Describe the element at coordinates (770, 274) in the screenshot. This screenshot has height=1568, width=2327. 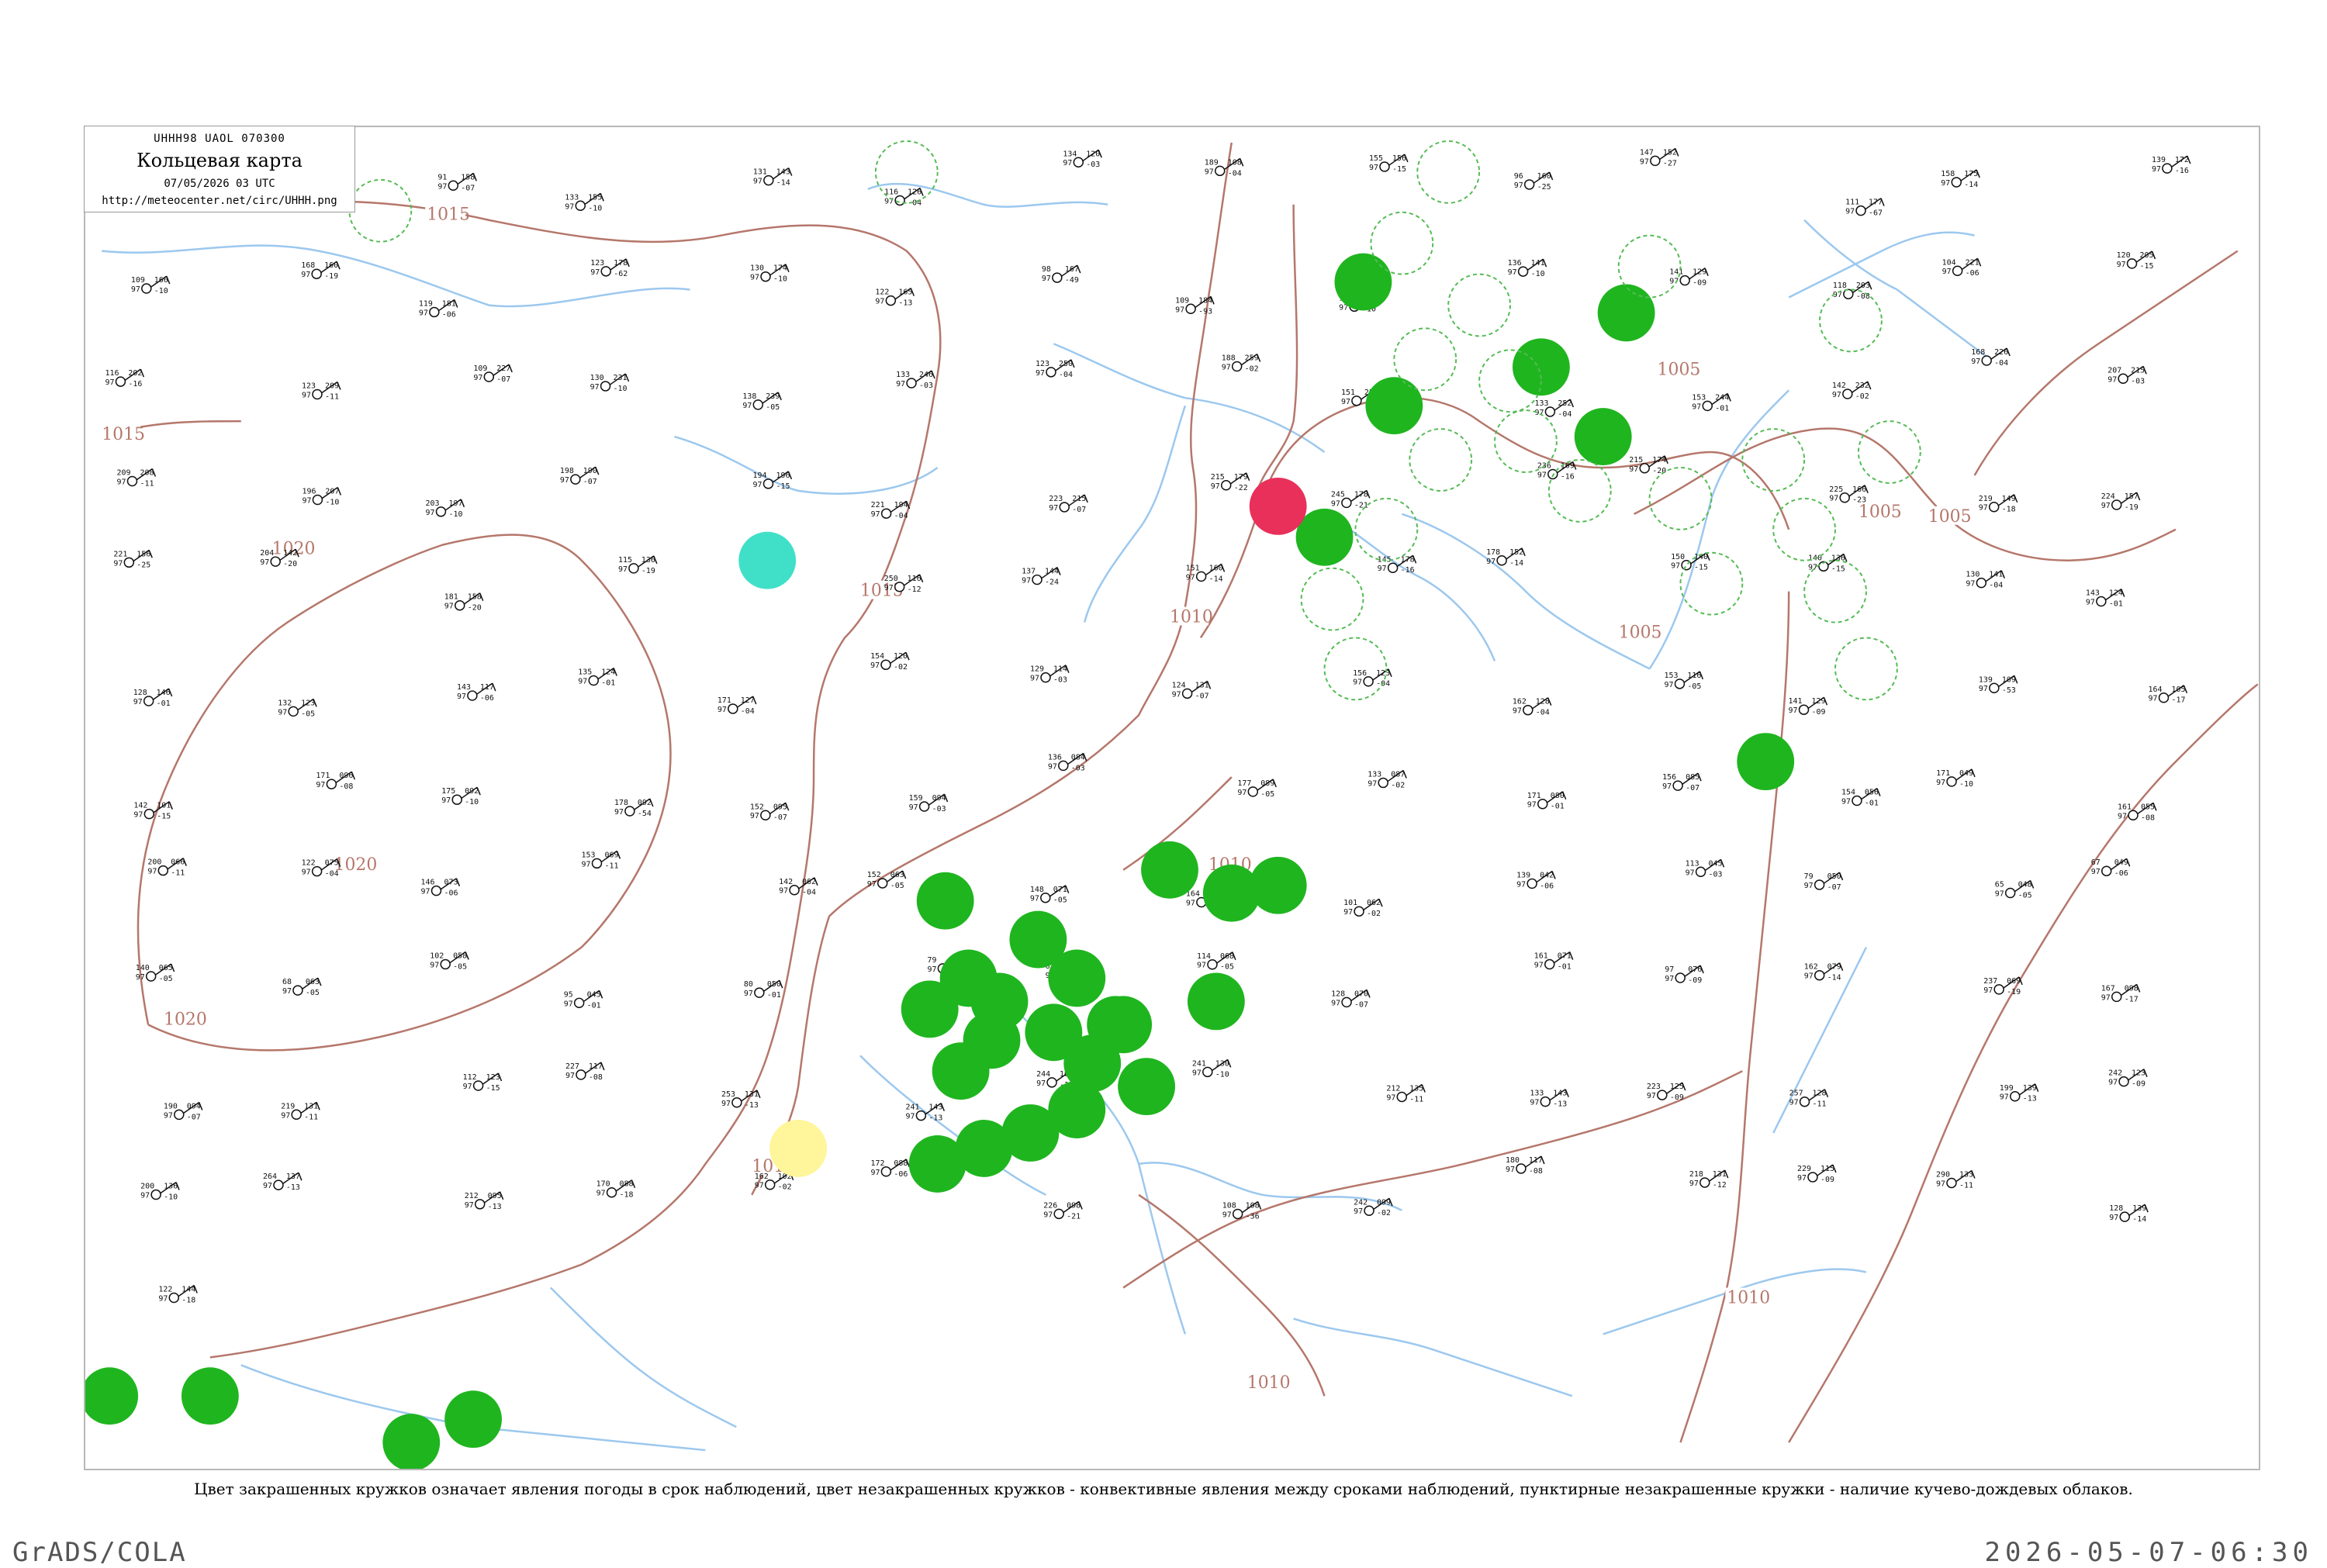
I see `station-plot: 174 13097 -10` at that location.